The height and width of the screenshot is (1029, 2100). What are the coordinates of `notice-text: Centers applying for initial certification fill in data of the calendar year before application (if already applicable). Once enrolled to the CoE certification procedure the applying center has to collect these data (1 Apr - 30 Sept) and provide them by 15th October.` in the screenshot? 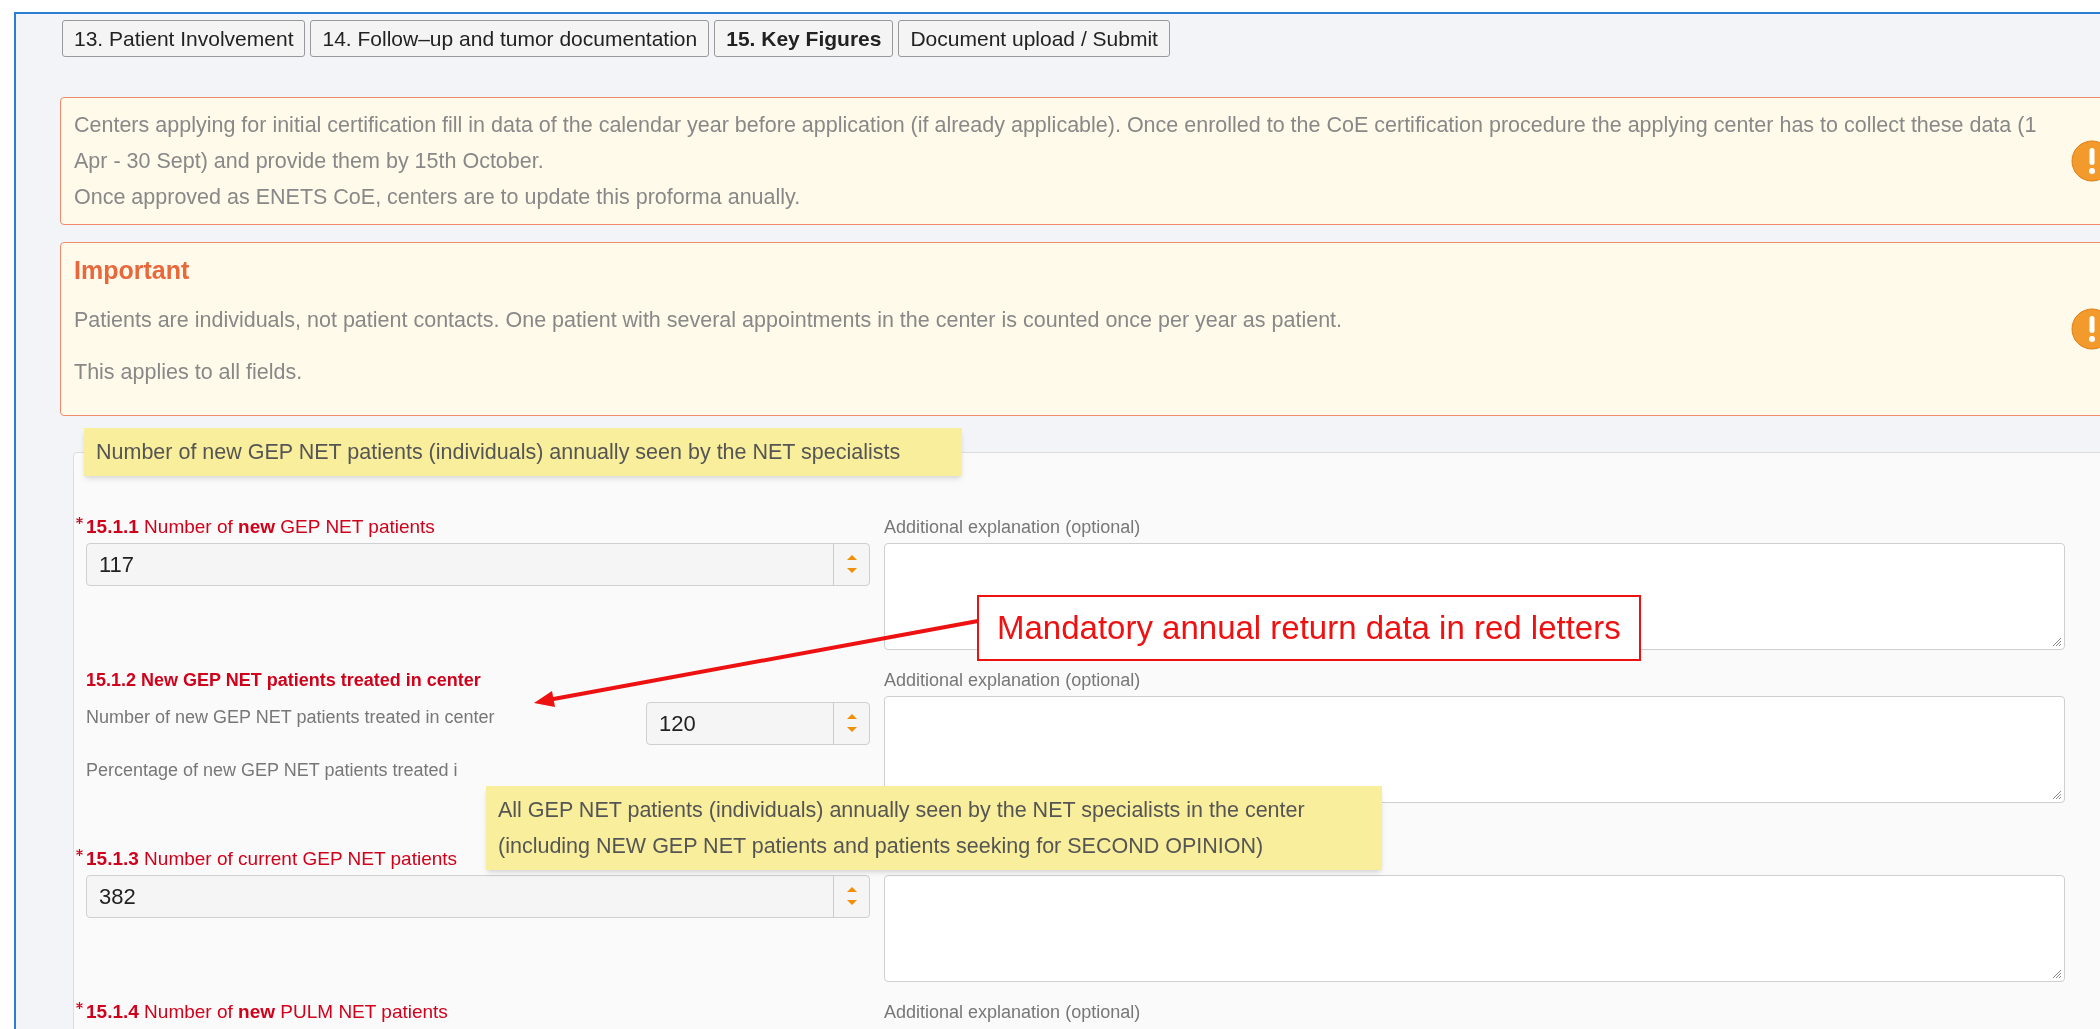 It's located at (1056, 143).